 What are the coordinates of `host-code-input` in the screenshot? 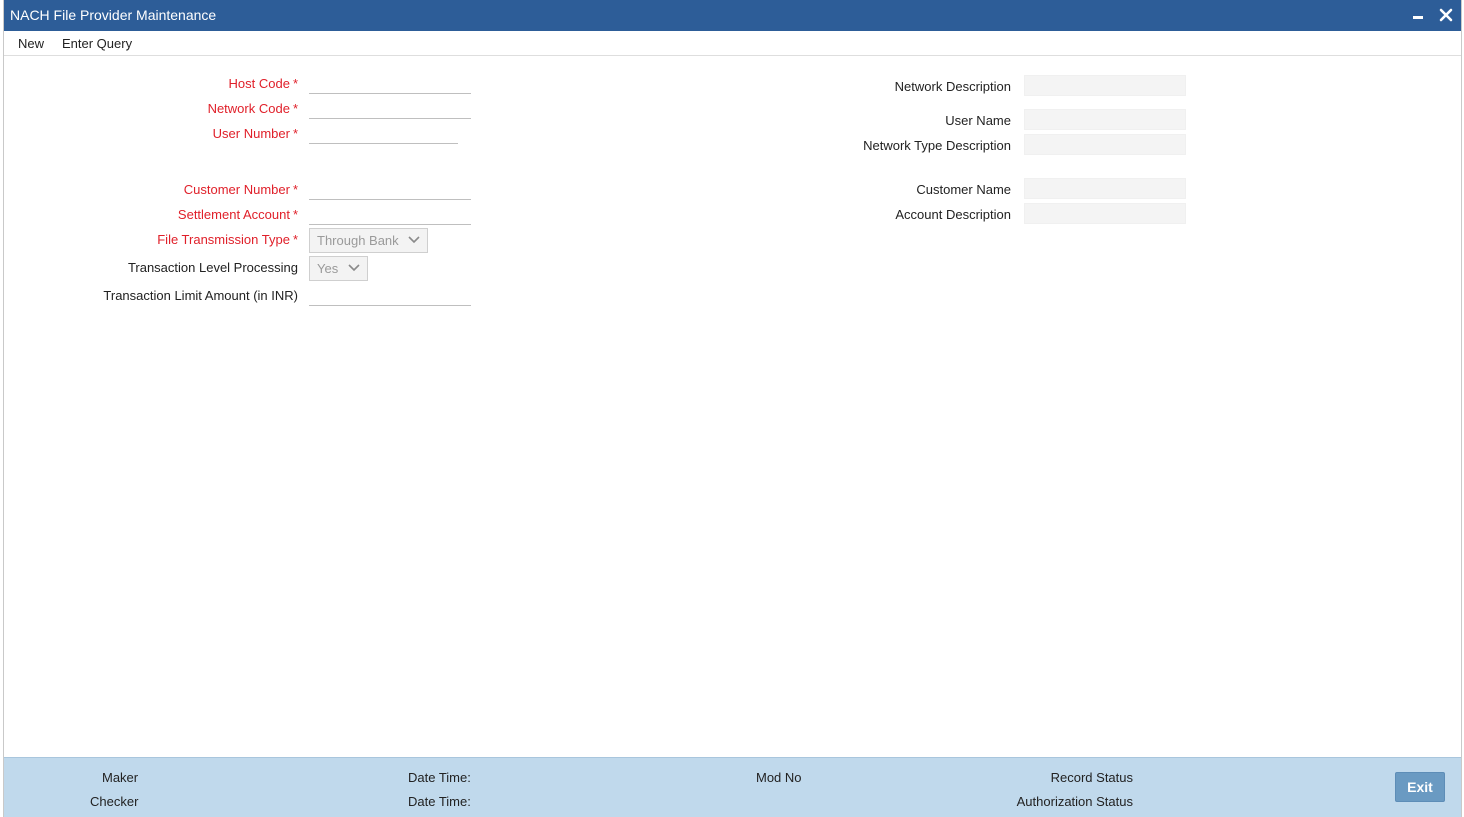 It's located at (390, 83).